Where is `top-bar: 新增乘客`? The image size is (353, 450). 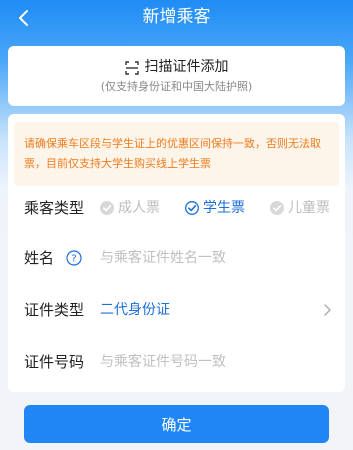 top-bar: 新增乘客 is located at coordinates (176, 18).